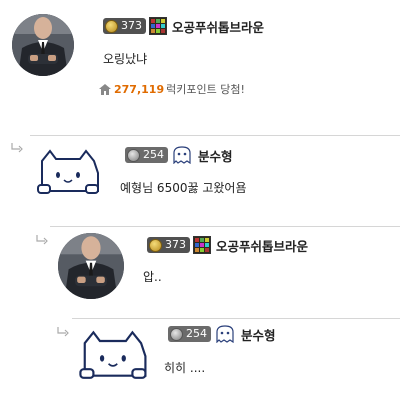 Image resolution: width=402 pixels, height=404 pixels. I want to click on comment-text: 오링났냐, so click(125, 59).